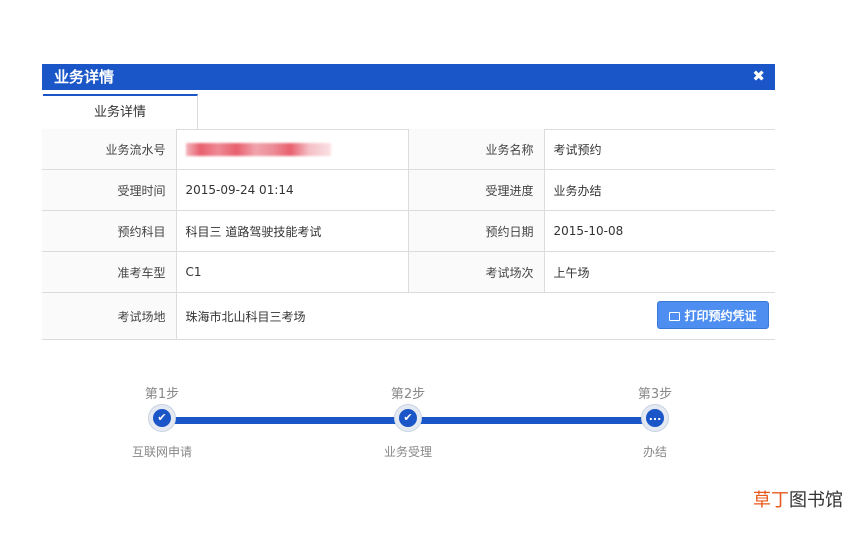 This screenshot has height=533, width=854. What do you see at coordinates (109, 190) in the screenshot?
I see `accept-time-label: 受理时间` at bounding box center [109, 190].